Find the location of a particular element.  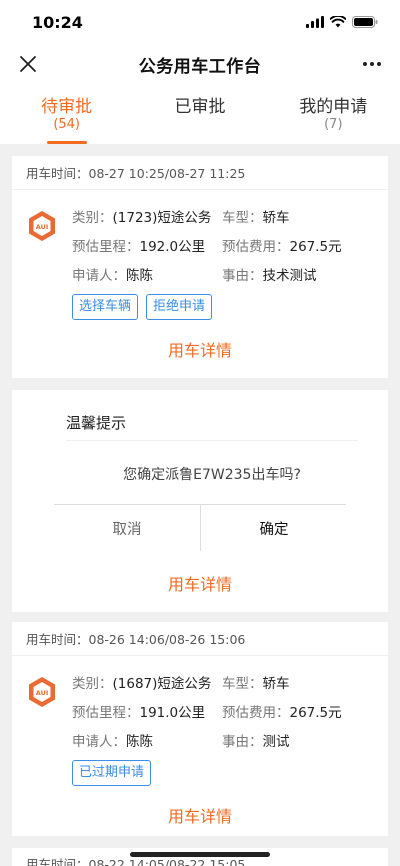

page-title: 公务用车工作台 is located at coordinates (200, 66).